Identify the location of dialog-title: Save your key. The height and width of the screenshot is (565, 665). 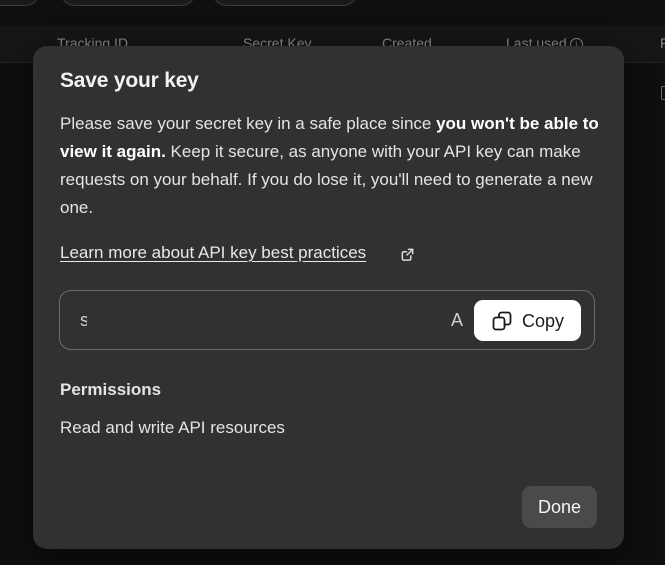
(129, 80).